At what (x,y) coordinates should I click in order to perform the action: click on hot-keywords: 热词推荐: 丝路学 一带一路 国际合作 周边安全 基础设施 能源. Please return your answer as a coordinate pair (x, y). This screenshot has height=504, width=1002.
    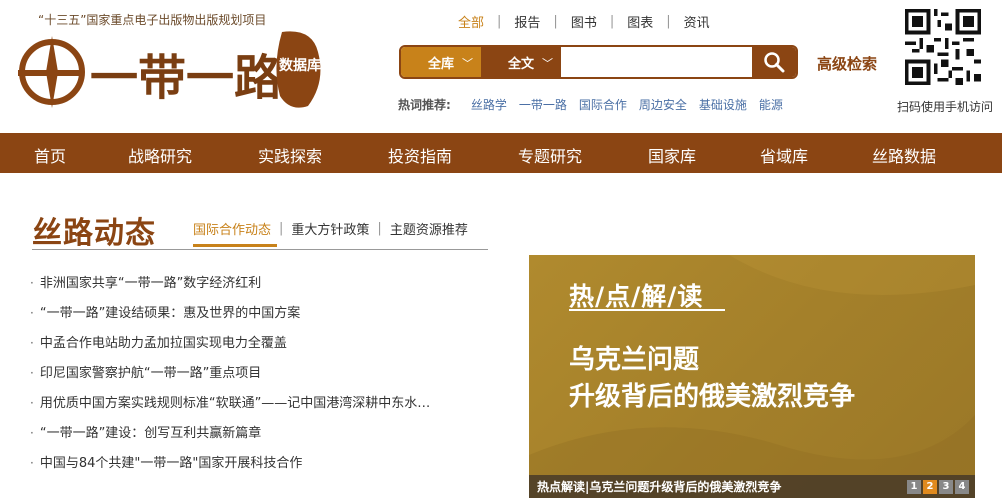
    Looking at the image, I should click on (596, 104).